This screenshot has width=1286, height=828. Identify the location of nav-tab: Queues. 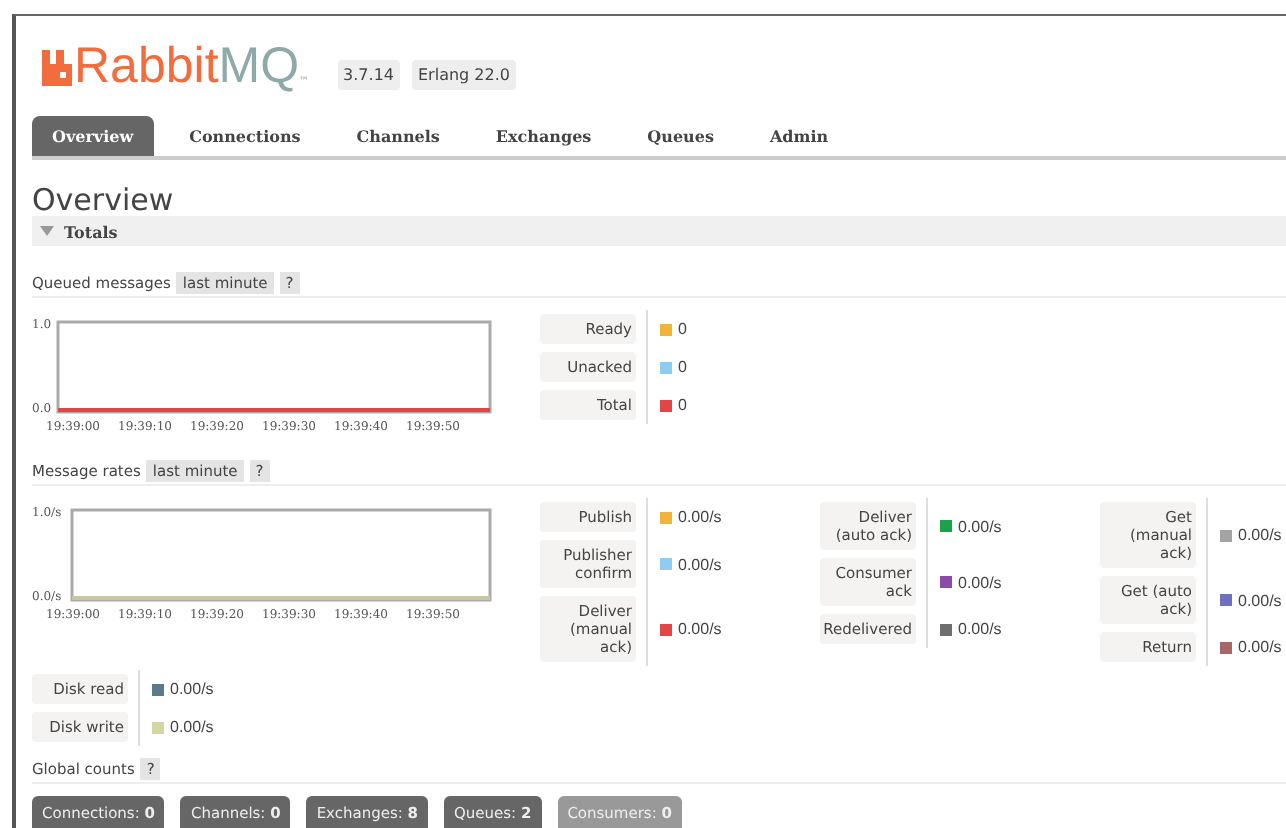
(680, 136).